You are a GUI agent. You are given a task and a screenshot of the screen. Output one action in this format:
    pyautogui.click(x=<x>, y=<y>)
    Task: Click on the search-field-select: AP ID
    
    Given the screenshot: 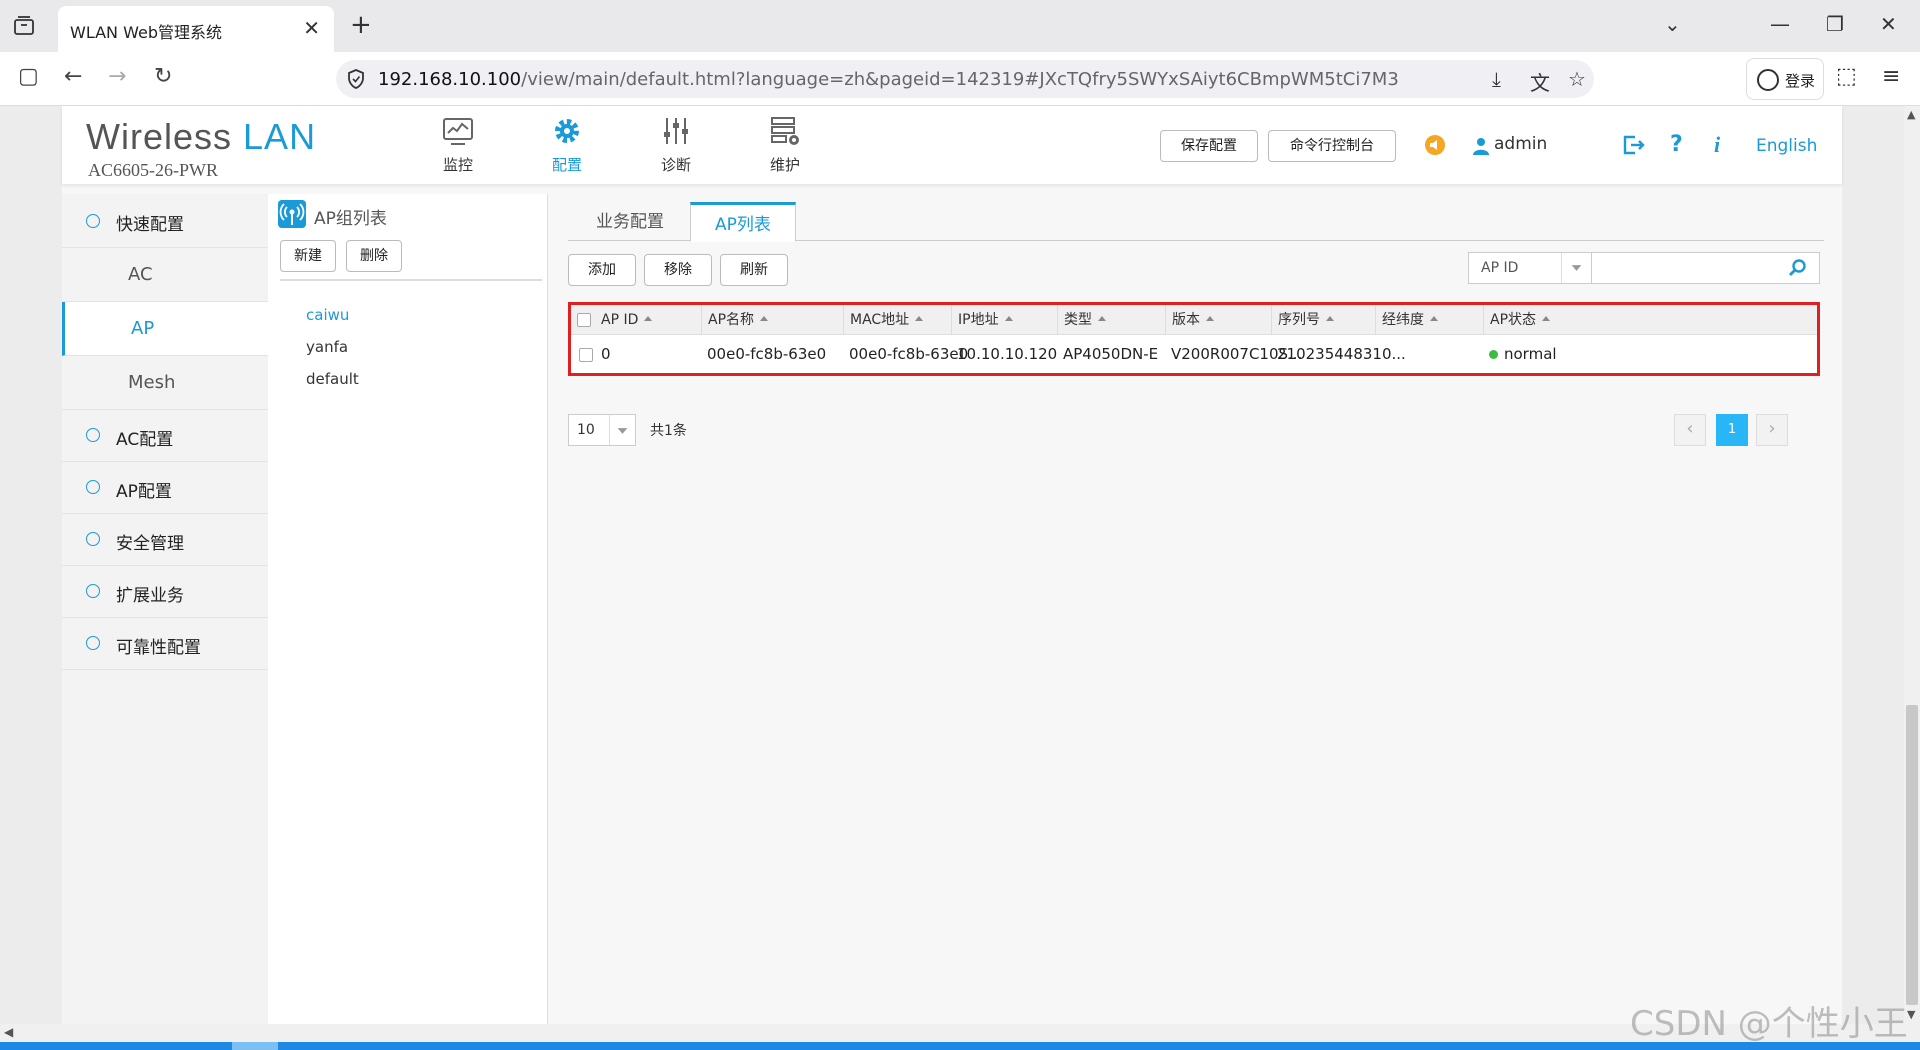 What is the action you would take?
    pyautogui.click(x=1530, y=268)
    